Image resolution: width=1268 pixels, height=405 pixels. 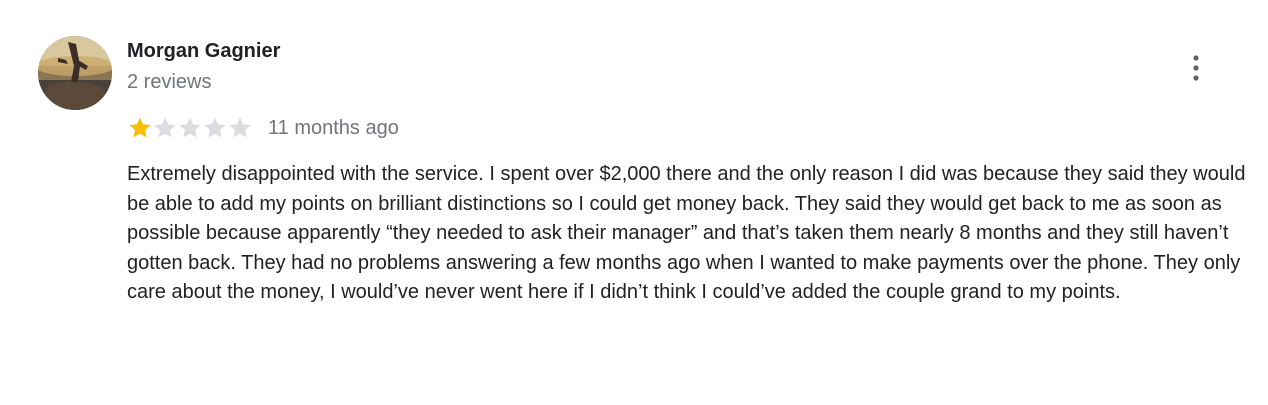 I want to click on rating-row: 11 months ago, so click(x=263, y=128).